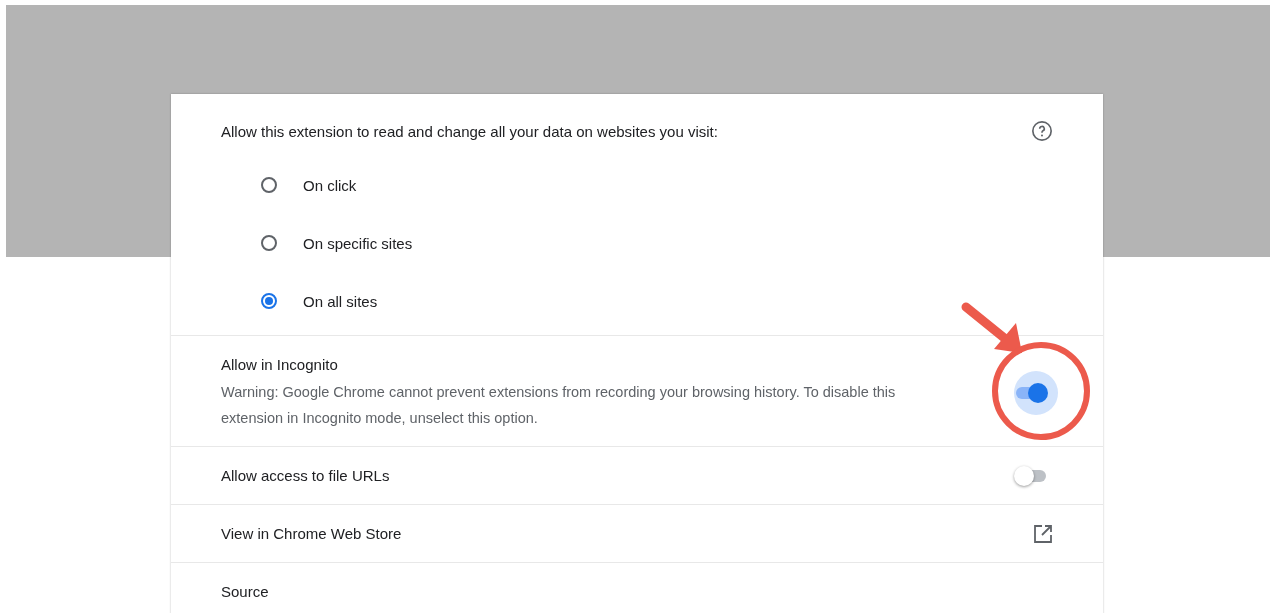 The image size is (1273, 613). I want to click on setting-label: Allow in Incognito, so click(280, 364).